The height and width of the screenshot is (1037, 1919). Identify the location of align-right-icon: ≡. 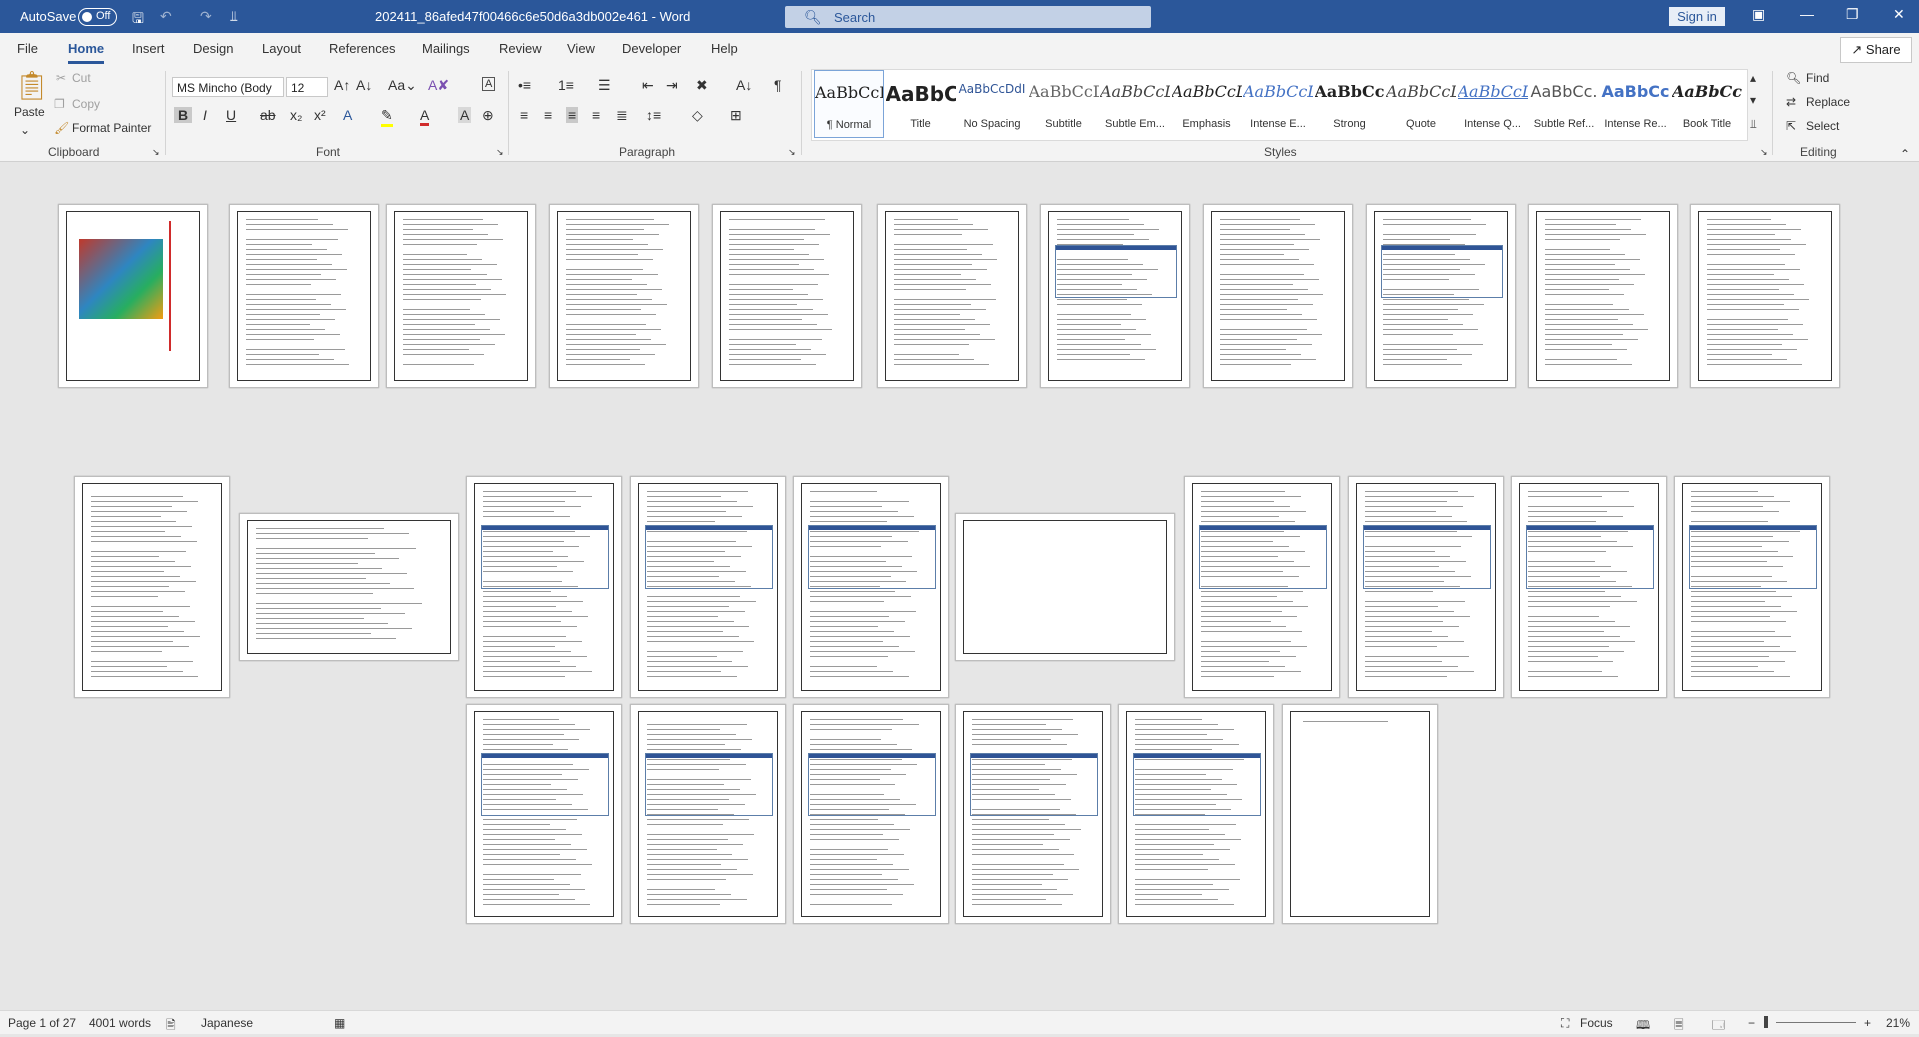
(572, 115).